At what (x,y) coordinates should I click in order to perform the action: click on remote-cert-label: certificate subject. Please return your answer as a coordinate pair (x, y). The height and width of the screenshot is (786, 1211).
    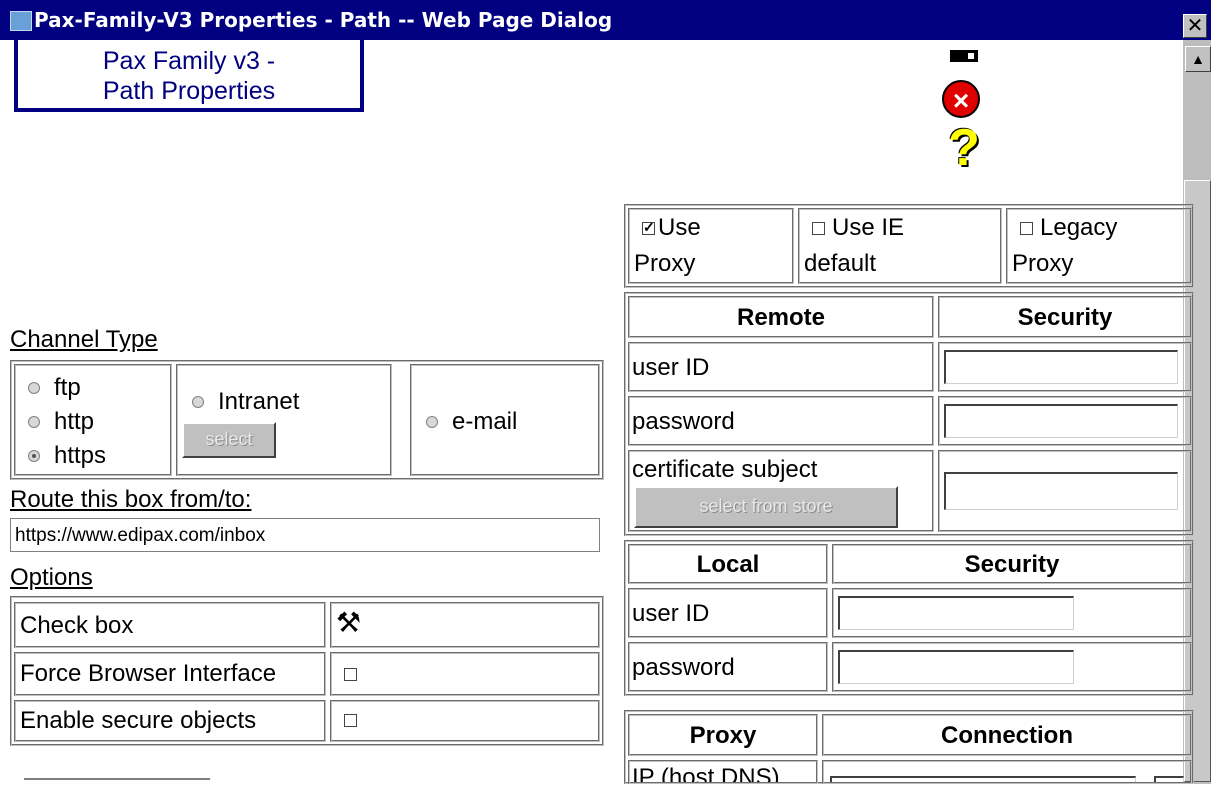
    Looking at the image, I should click on (725, 469).